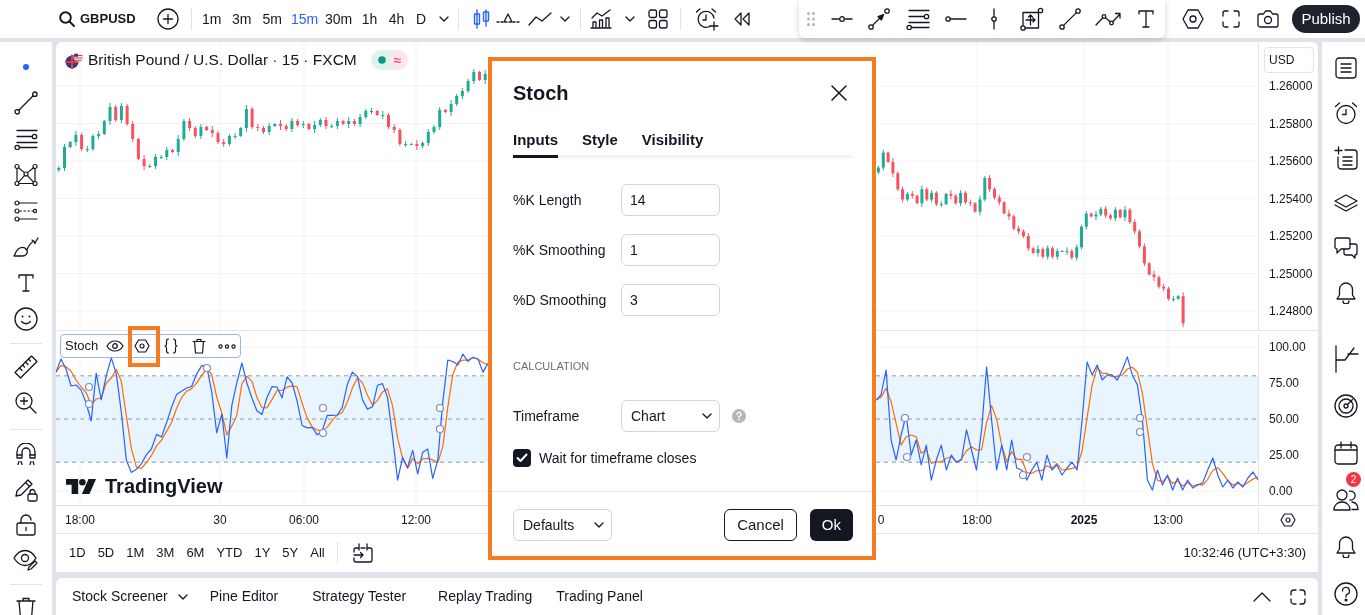  What do you see at coordinates (670, 200) in the screenshot?
I see `number-field: 14` at bounding box center [670, 200].